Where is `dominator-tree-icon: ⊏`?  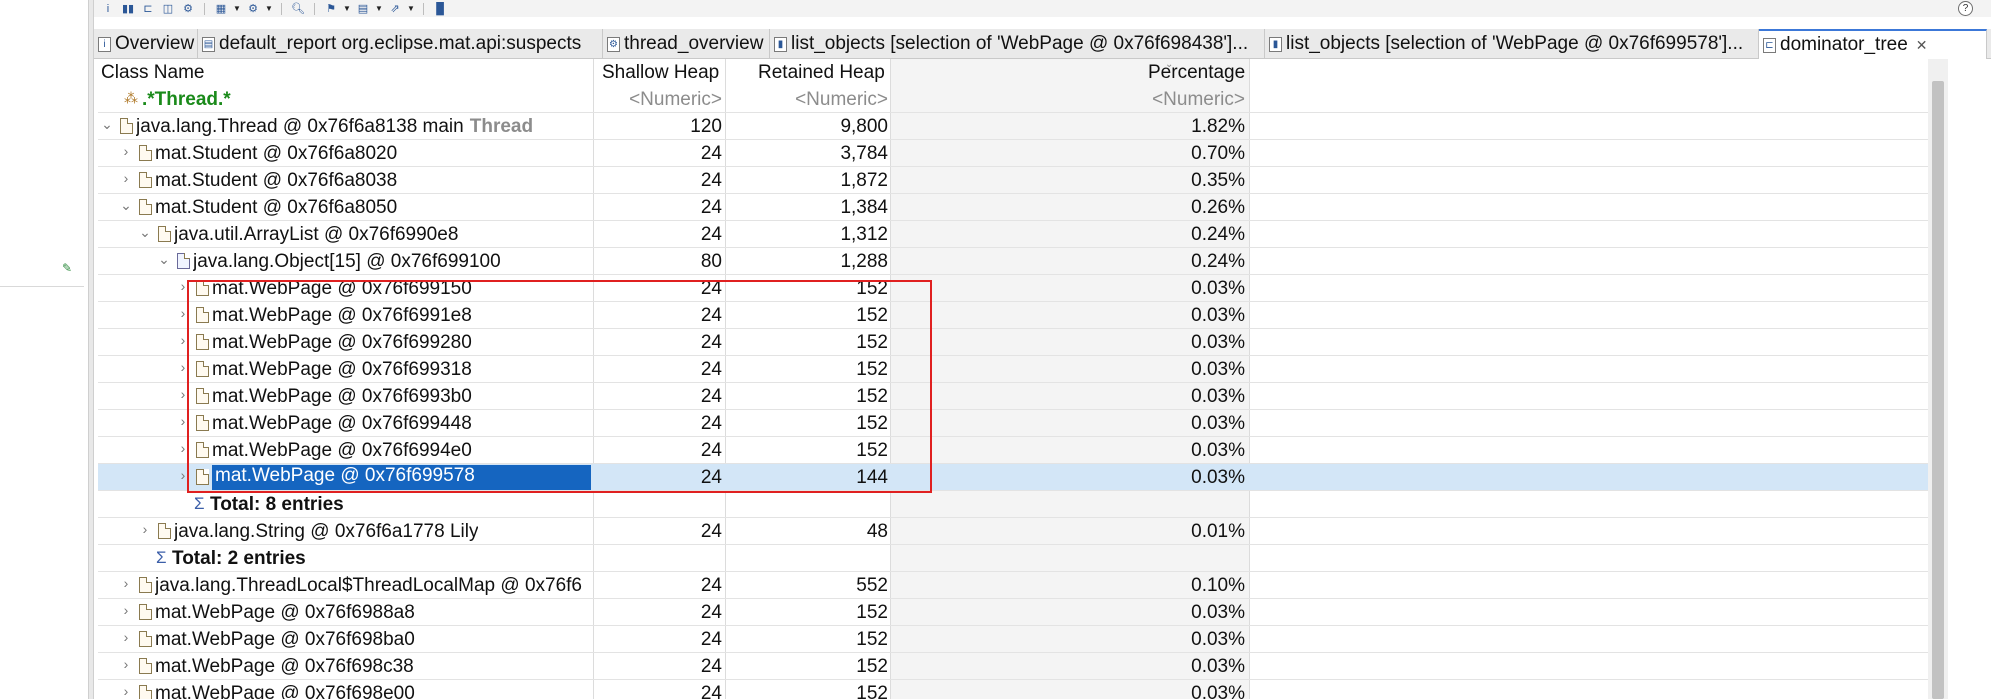 dominator-tree-icon: ⊏ is located at coordinates (148, 9).